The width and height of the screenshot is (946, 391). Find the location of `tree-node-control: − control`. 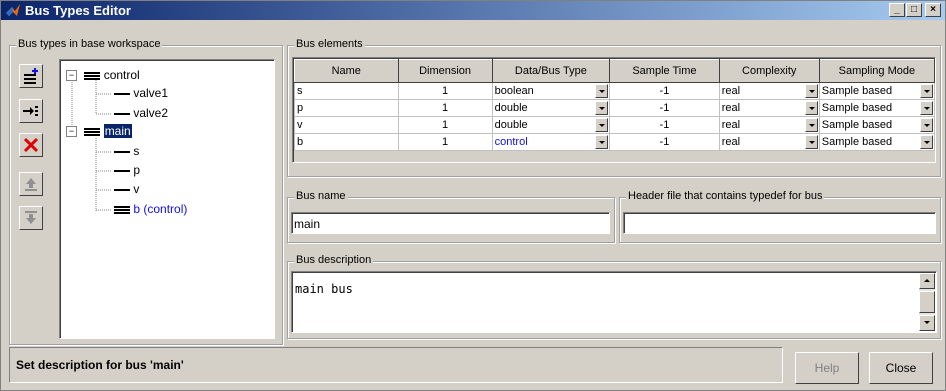

tree-node-control: − control is located at coordinates (103, 75).